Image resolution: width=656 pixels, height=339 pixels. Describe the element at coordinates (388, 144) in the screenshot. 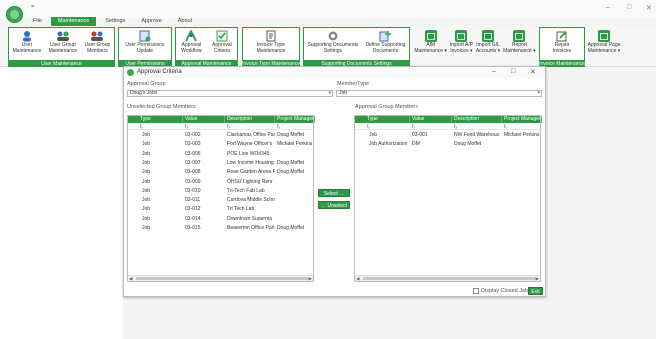

I see `table-cell: Job Authorization` at that location.